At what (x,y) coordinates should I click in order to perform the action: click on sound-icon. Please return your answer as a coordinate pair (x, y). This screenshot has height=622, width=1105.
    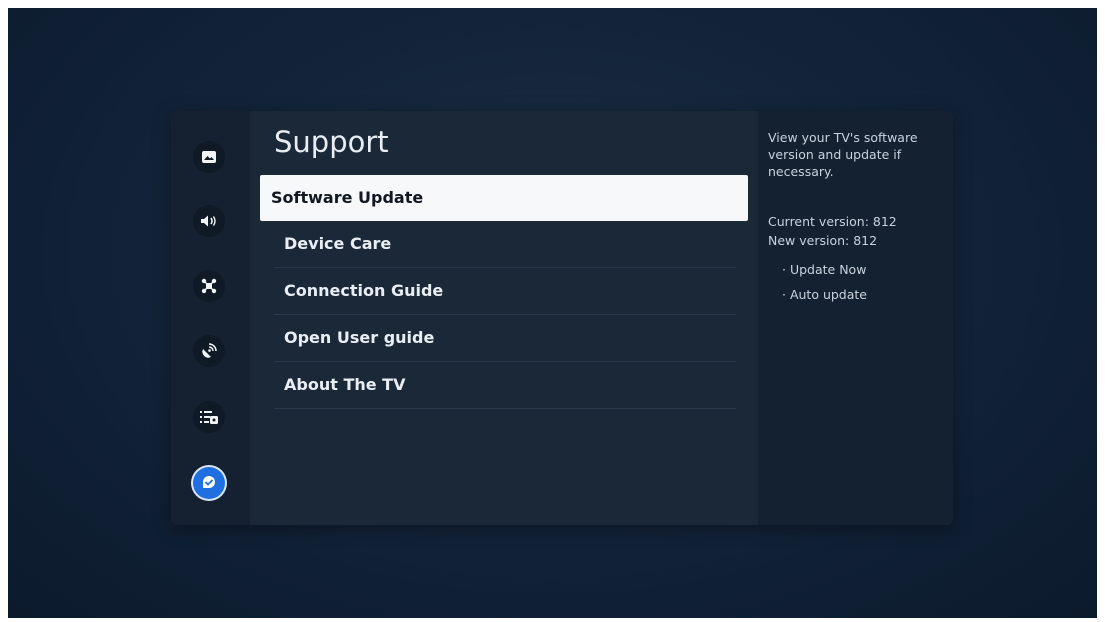
    Looking at the image, I should click on (209, 221).